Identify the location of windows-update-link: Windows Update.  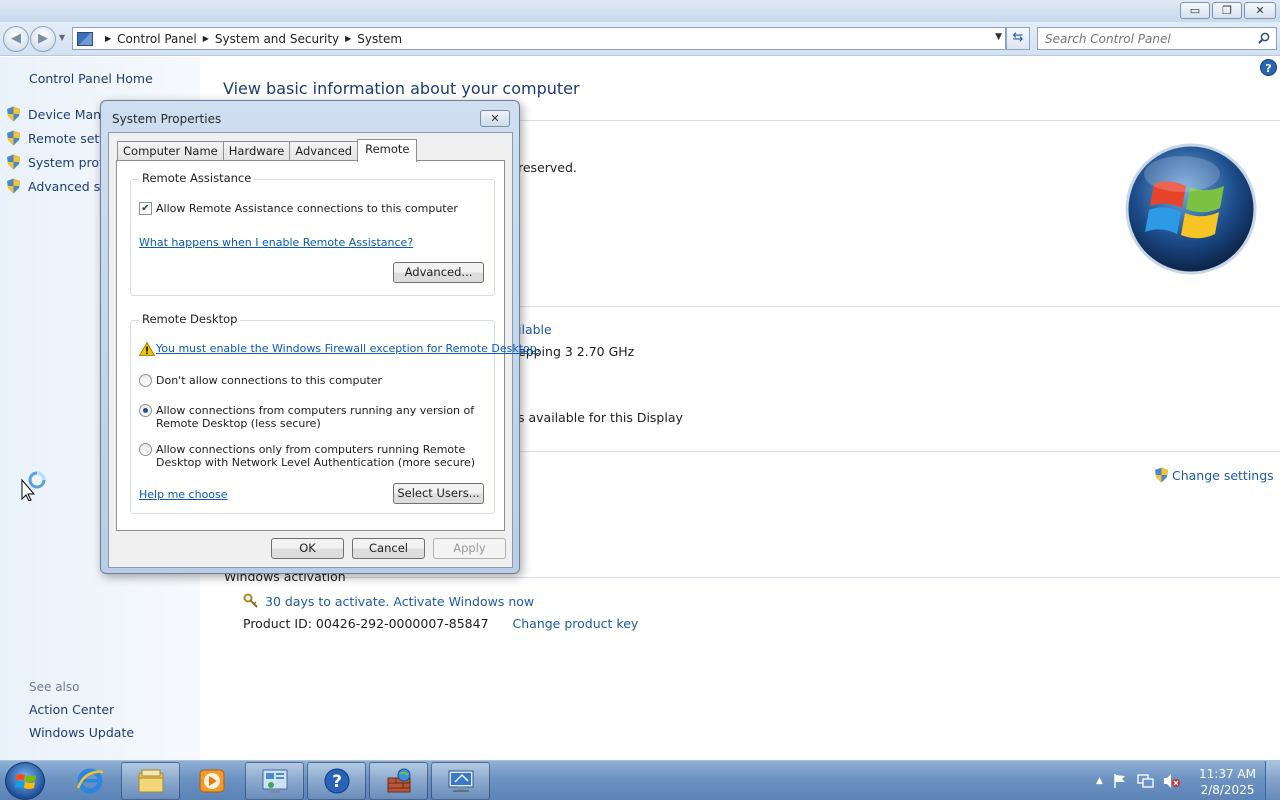
(81, 732).